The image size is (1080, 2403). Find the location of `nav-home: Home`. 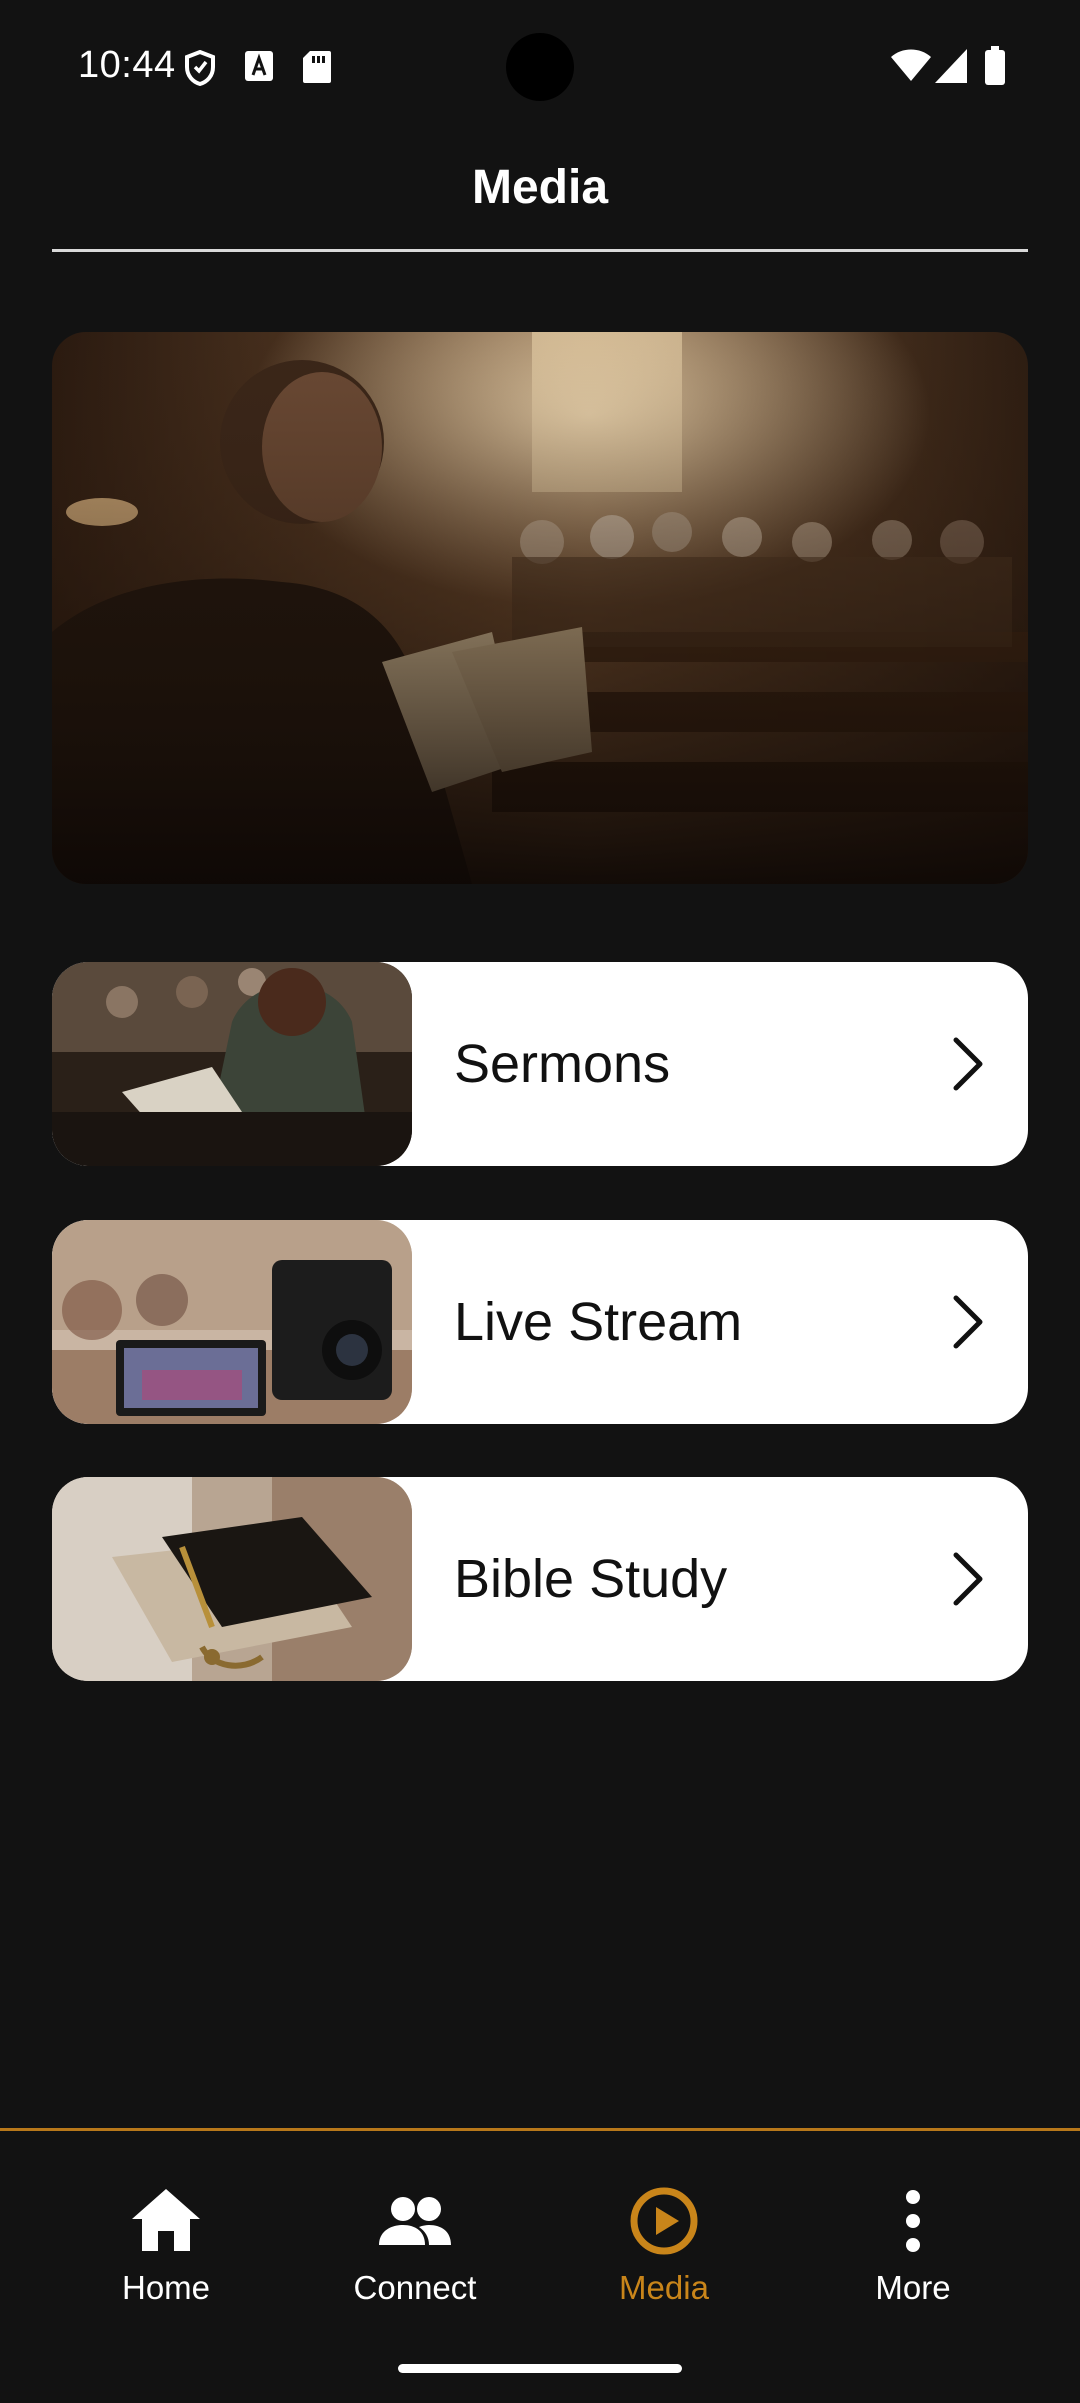

nav-home: Home is located at coordinates (166, 2251).